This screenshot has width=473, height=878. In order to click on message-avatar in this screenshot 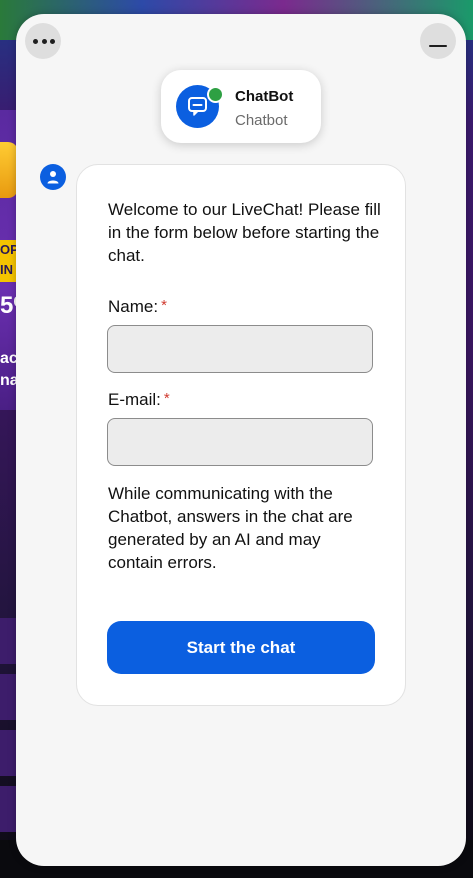, I will do `click(53, 177)`.